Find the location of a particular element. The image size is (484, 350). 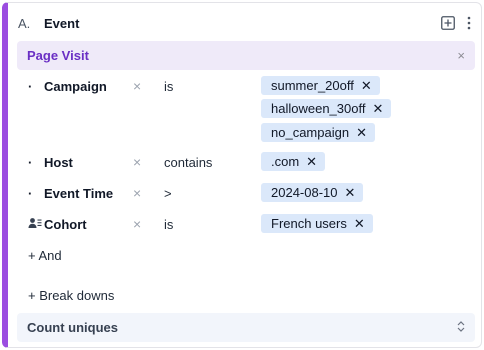

event-letter: A. is located at coordinates (24, 23).